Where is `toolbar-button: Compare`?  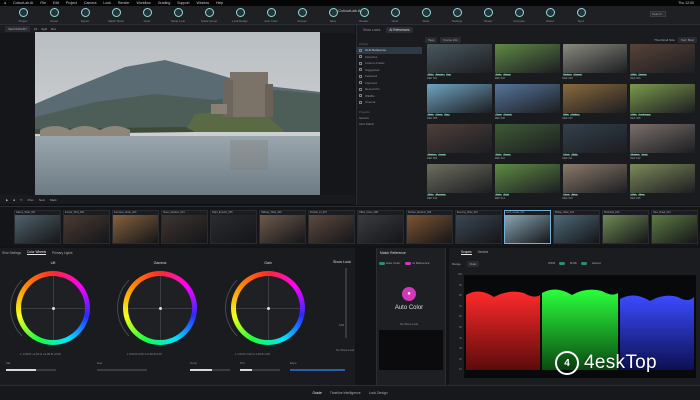 toolbar-button: Compare is located at coordinates (519, 15).